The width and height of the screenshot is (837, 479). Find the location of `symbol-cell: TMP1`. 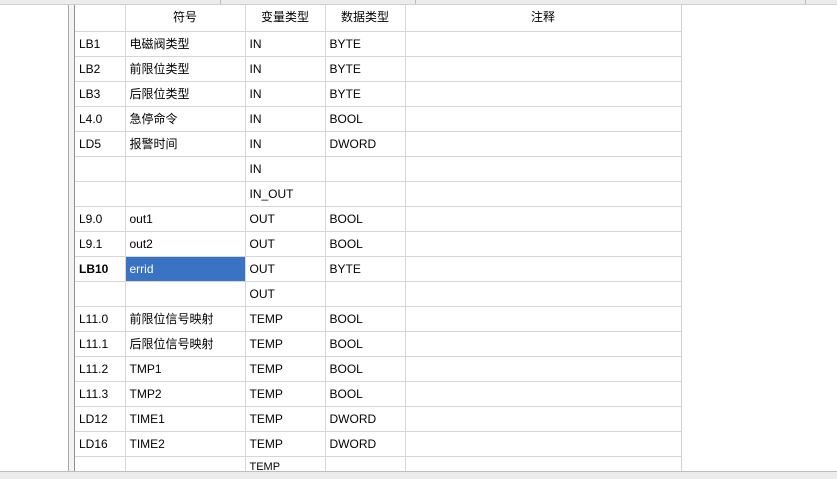

symbol-cell: TMP1 is located at coordinates (185, 369).